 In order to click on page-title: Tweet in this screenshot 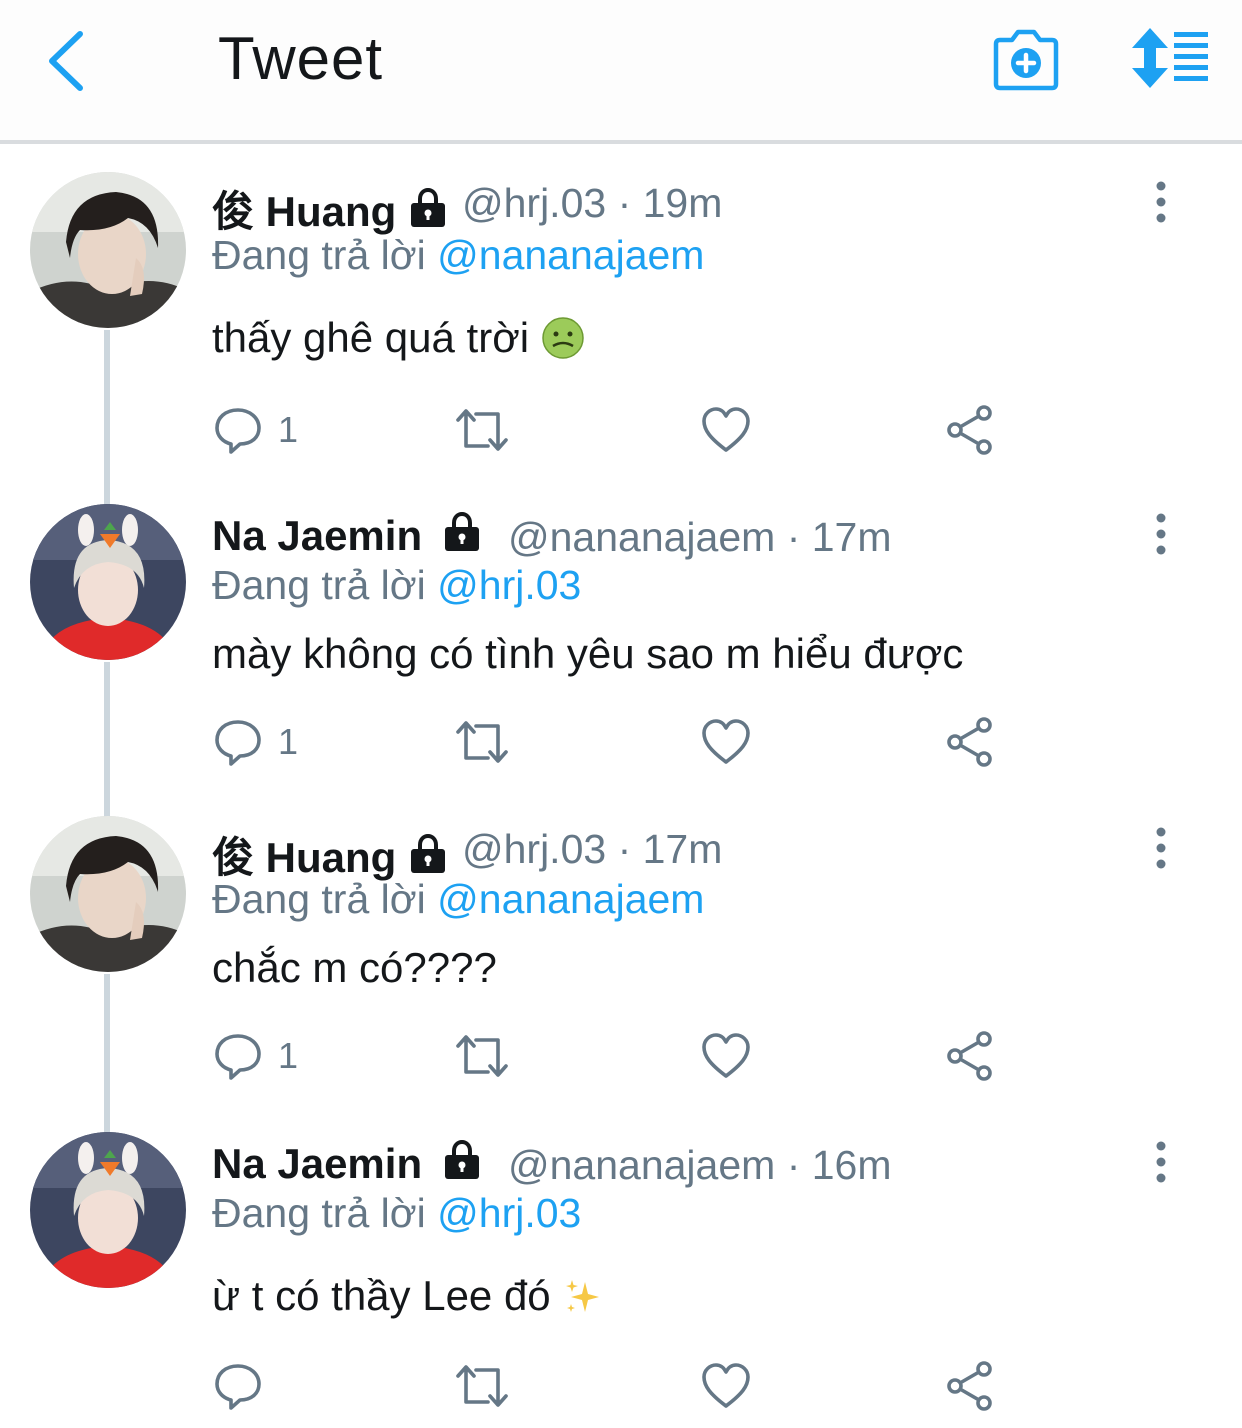, I will do `click(301, 58)`.